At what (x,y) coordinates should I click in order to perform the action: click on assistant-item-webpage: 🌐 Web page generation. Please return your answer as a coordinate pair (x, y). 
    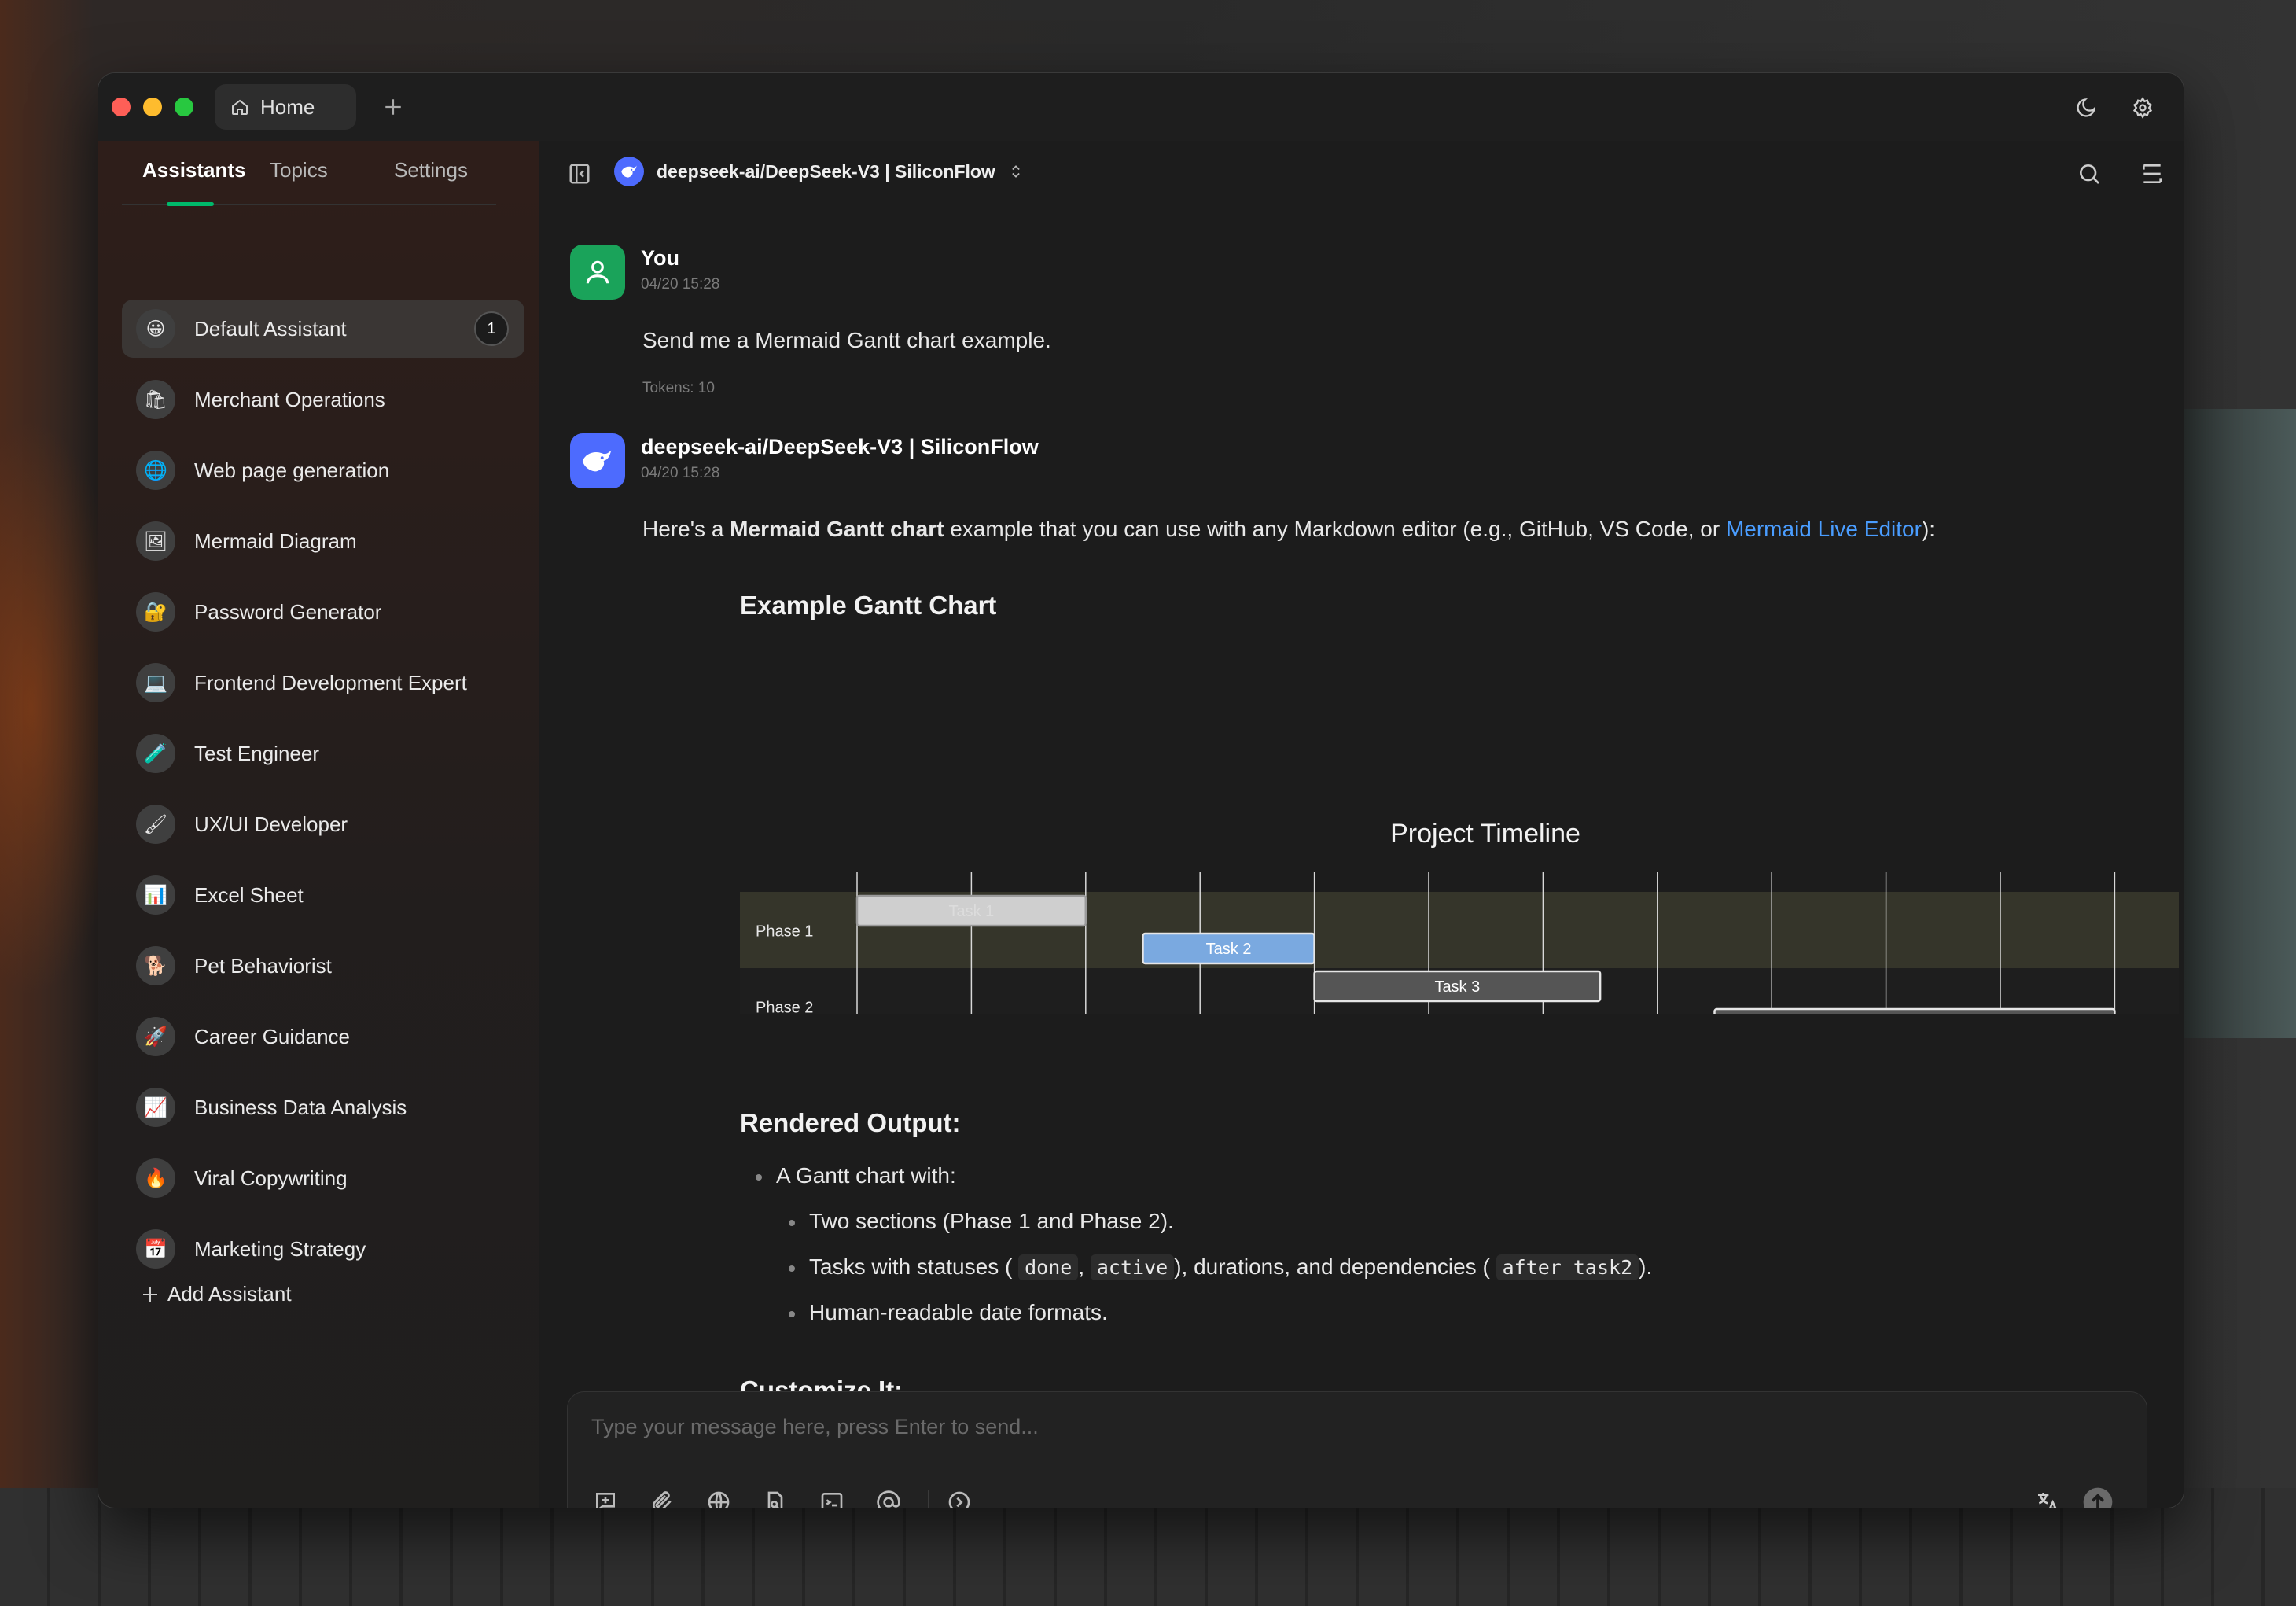
    Looking at the image, I should click on (323, 470).